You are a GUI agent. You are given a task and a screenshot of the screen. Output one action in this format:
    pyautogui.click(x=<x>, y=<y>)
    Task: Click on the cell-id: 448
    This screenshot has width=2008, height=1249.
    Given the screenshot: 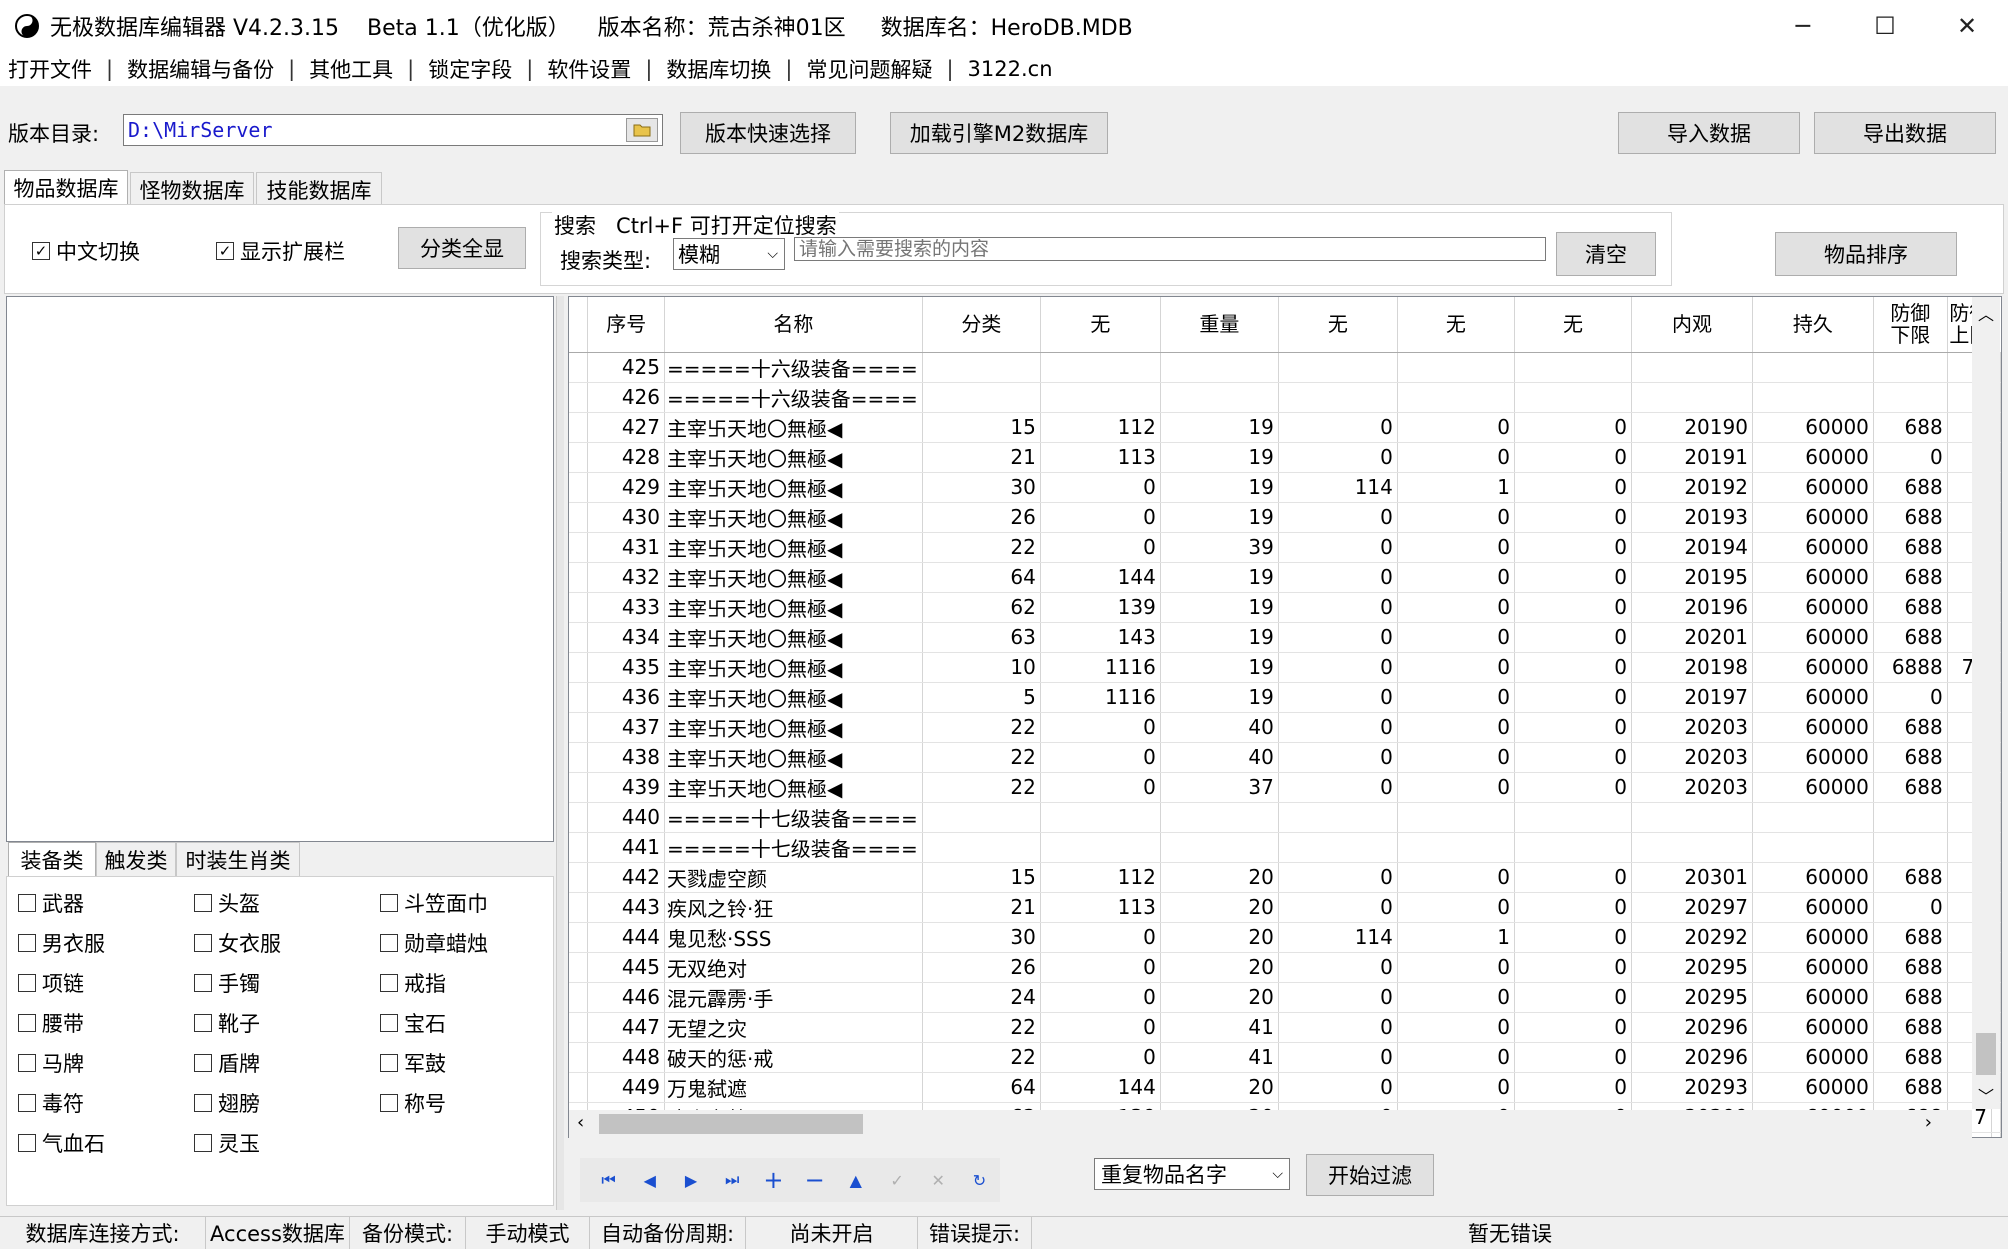 What is the action you would take?
    pyautogui.click(x=626, y=1057)
    